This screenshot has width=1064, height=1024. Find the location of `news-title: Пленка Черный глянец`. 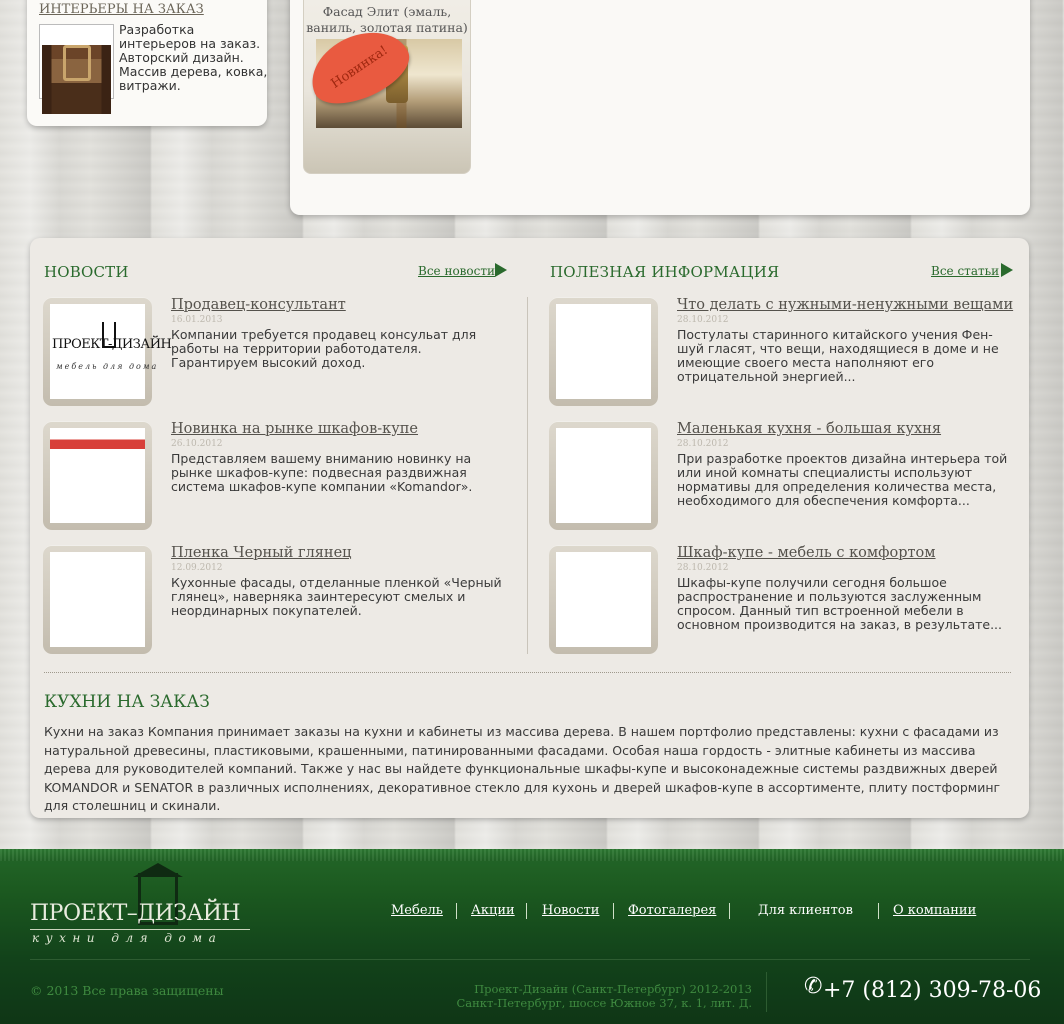

news-title: Пленка Черный глянец is located at coordinates (261, 553).